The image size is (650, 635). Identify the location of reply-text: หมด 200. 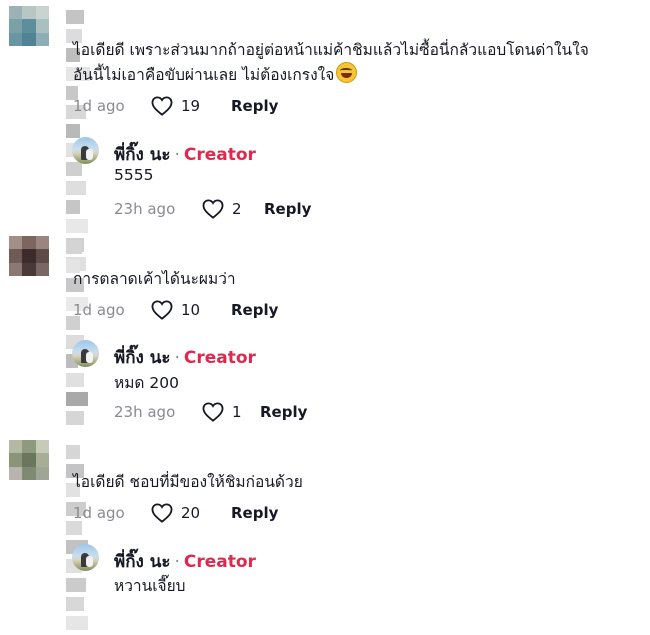
(147, 383).